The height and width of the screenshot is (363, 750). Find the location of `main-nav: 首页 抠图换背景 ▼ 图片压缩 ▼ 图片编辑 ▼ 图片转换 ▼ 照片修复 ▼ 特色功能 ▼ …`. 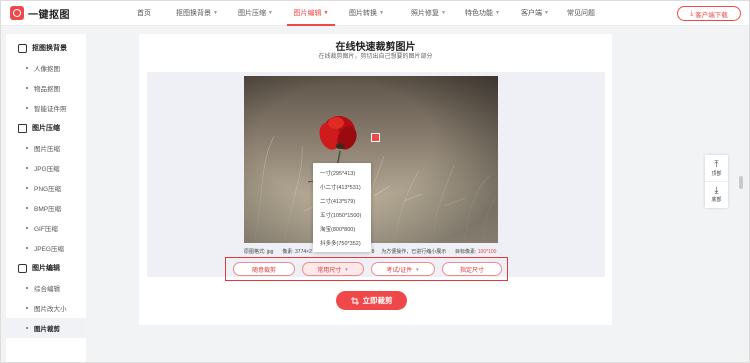

main-nav: 首页 抠图换背景 ▼ 图片压缩 ▼ 图片编辑 ▼ 图片转换 ▼ 照片修复 ▼ 特色功能 ▼ … is located at coordinates (362, 13).